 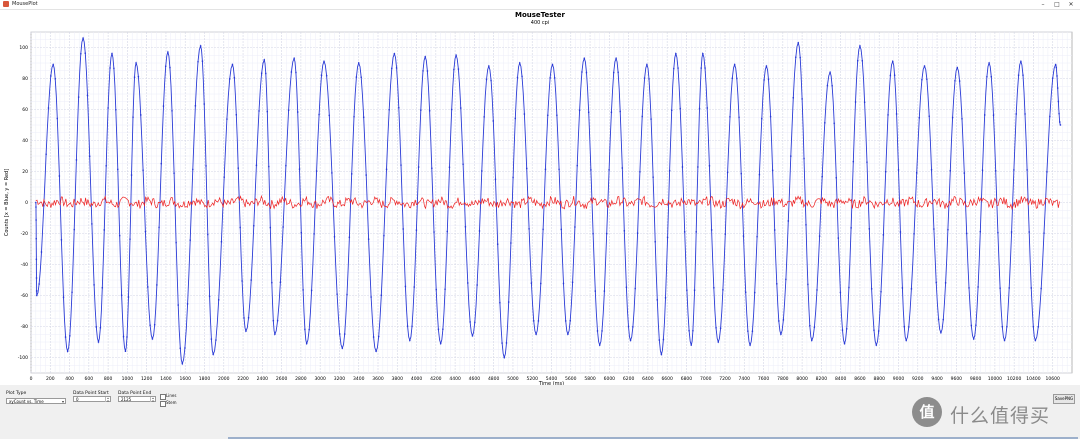 What do you see at coordinates (1053, 379) in the screenshot?
I see `x-tick-label: 10600` at bounding box center [1053, 379].